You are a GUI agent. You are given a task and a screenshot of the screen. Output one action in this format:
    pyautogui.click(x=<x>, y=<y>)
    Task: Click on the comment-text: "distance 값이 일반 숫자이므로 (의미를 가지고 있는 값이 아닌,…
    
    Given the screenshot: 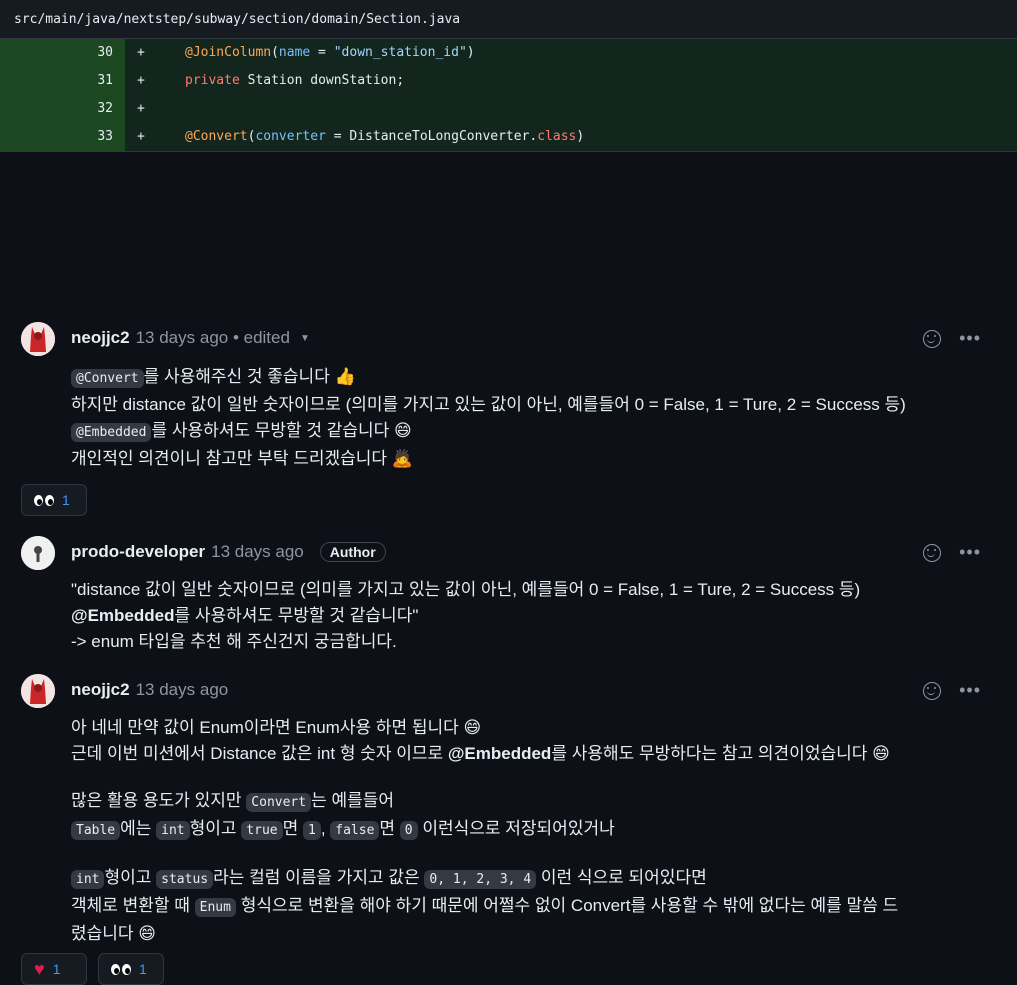 What is the action you would take?
    pyautogui.click(x=466, y=589)
    